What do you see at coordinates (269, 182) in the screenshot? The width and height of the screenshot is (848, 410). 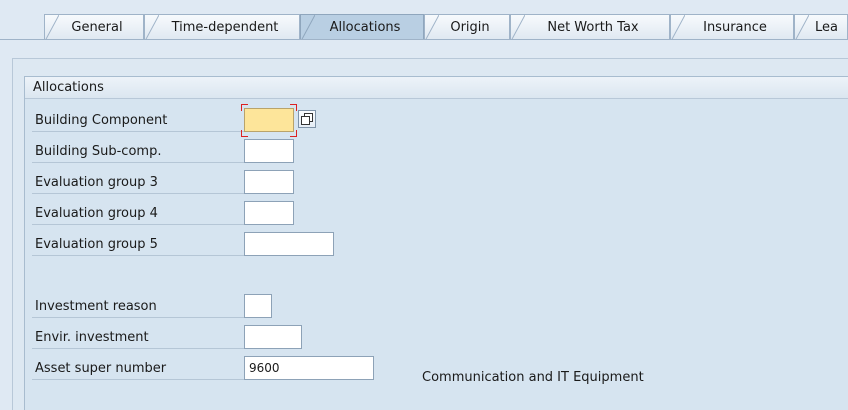 I see `evaluation-group-3-input` at bounding box center [269, 182].